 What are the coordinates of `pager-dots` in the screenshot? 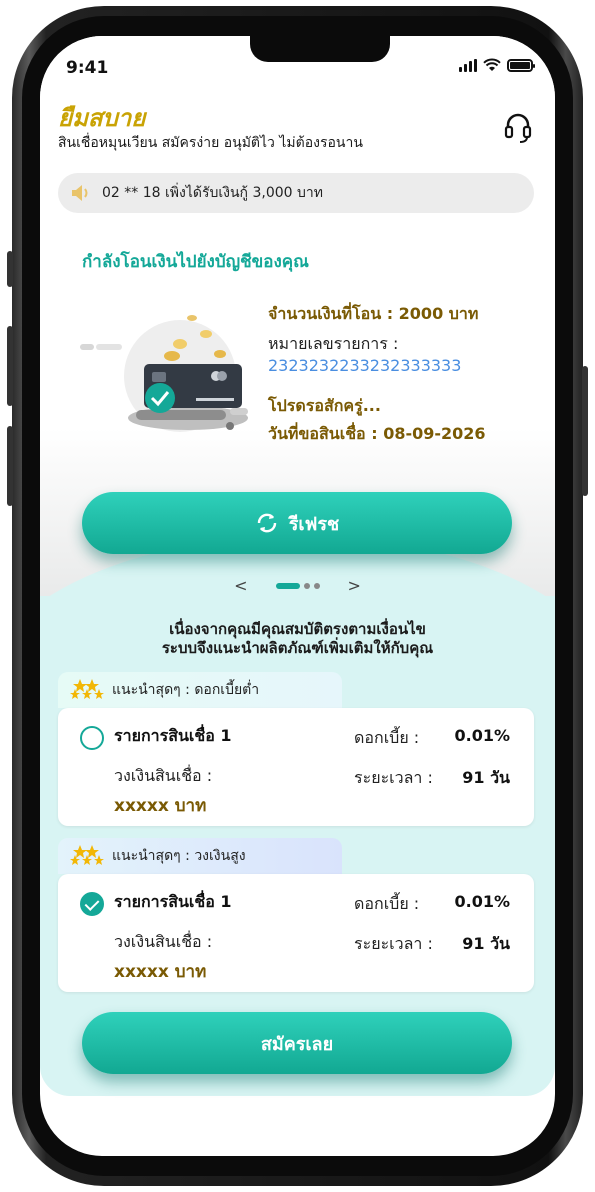 It's located at (297, 585).